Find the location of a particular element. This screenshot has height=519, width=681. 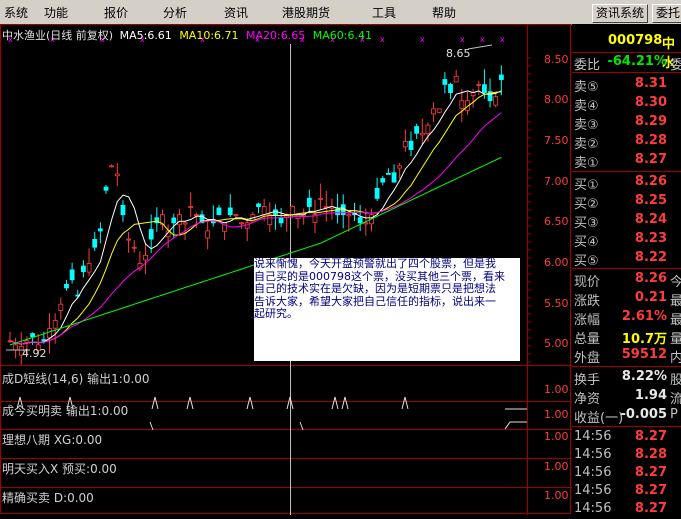

menu-function: 功能 is located at coordinates (56, 12).